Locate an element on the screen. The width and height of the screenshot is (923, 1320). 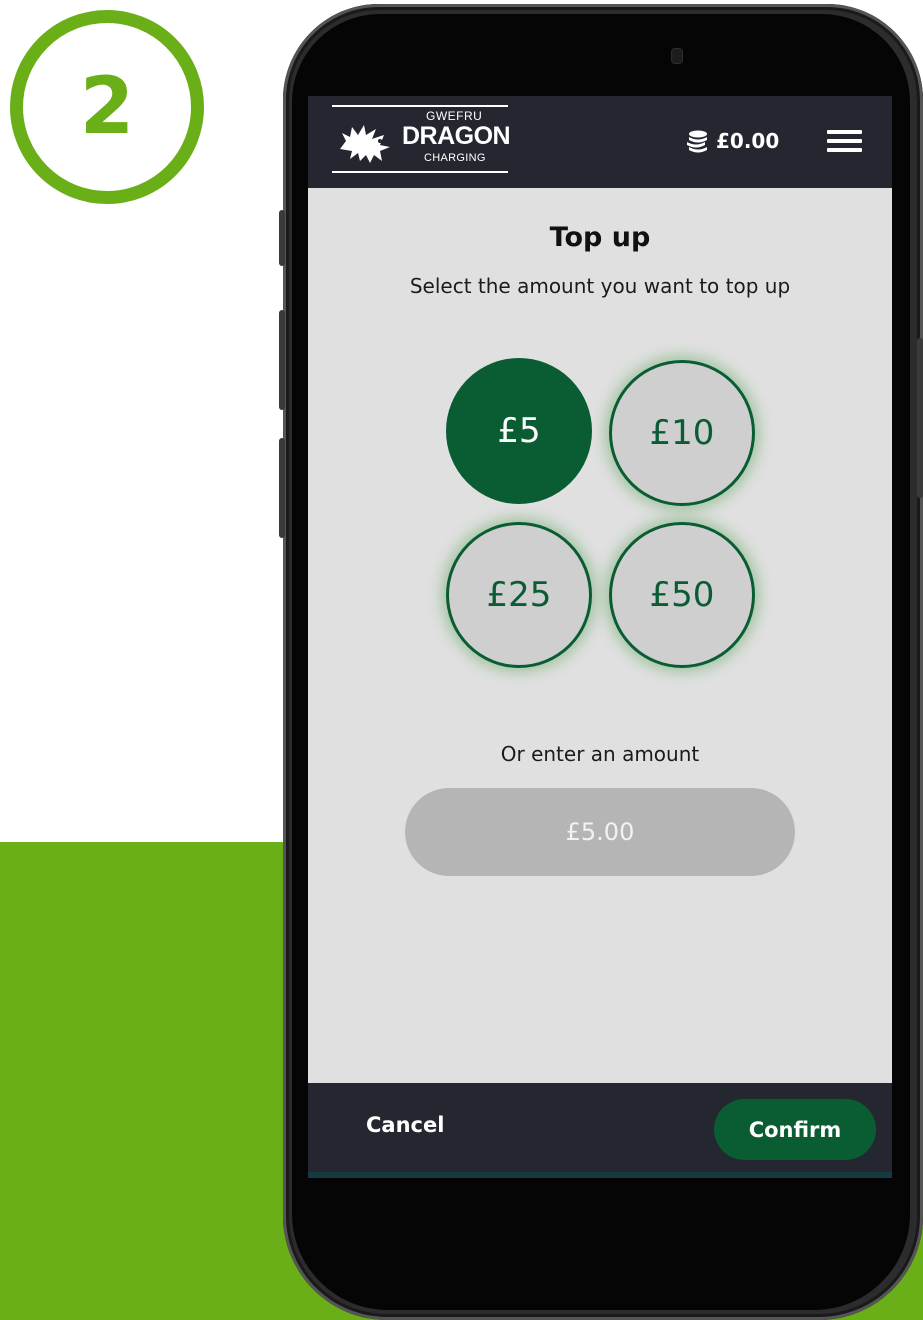
step-number: 2 is located at coordinates (107, 107).